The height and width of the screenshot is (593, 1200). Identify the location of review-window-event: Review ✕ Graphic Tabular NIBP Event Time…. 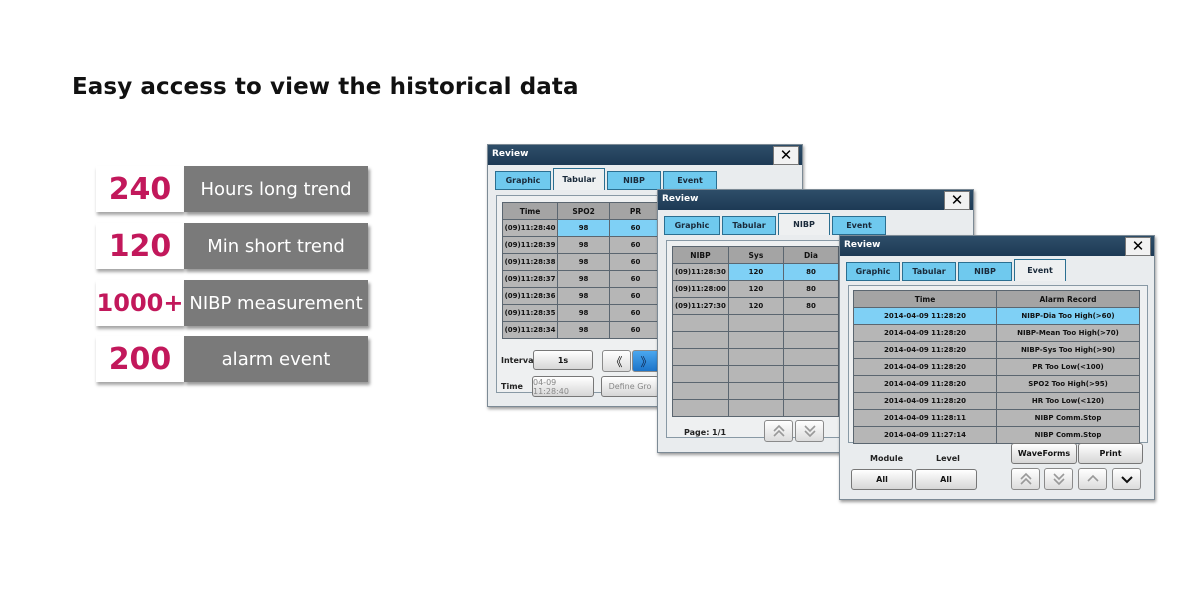
(997, 367).